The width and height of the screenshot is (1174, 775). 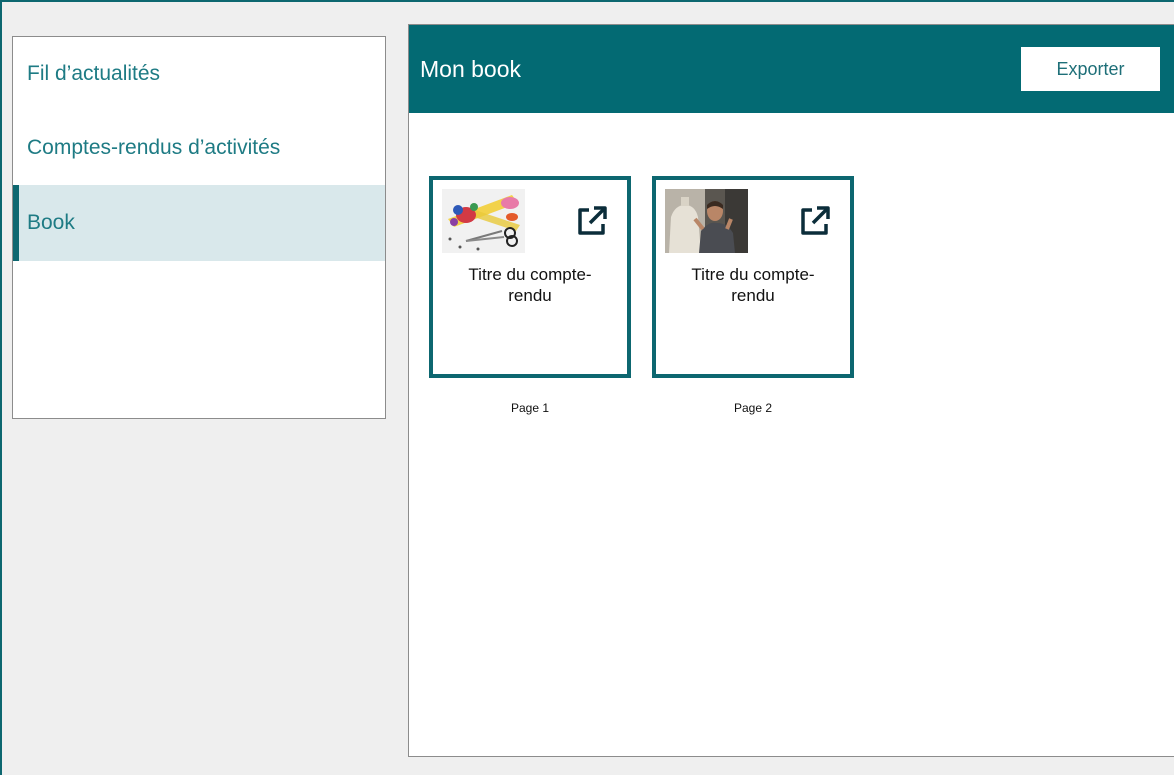 What do you see at coordinates (706, 221) in the screenshot?
I see `tailor-with-mannequin-photo` at bounding box center [706, 221].